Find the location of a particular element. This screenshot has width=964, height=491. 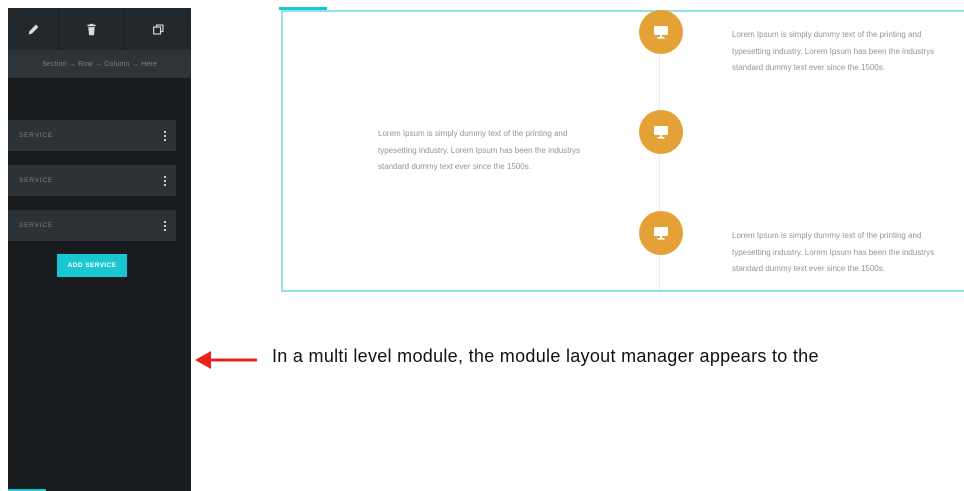

pencil-icon is located at coordinates (33, 29).